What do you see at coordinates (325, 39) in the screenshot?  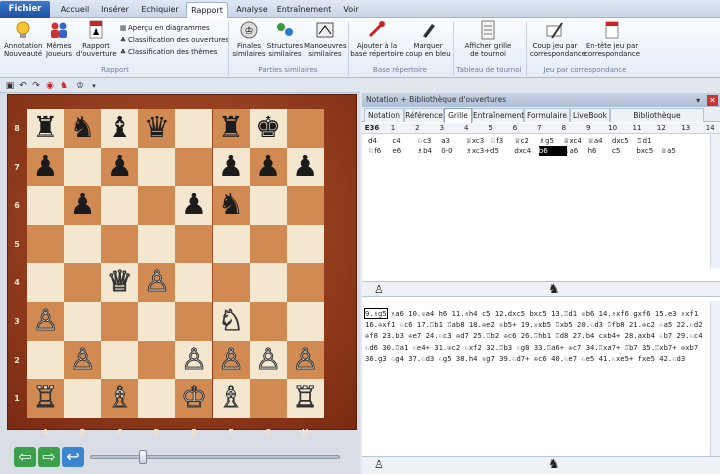 I see `similar-maneuvers-button: Manoeuvres similaires` at bounding box center [325, 39].